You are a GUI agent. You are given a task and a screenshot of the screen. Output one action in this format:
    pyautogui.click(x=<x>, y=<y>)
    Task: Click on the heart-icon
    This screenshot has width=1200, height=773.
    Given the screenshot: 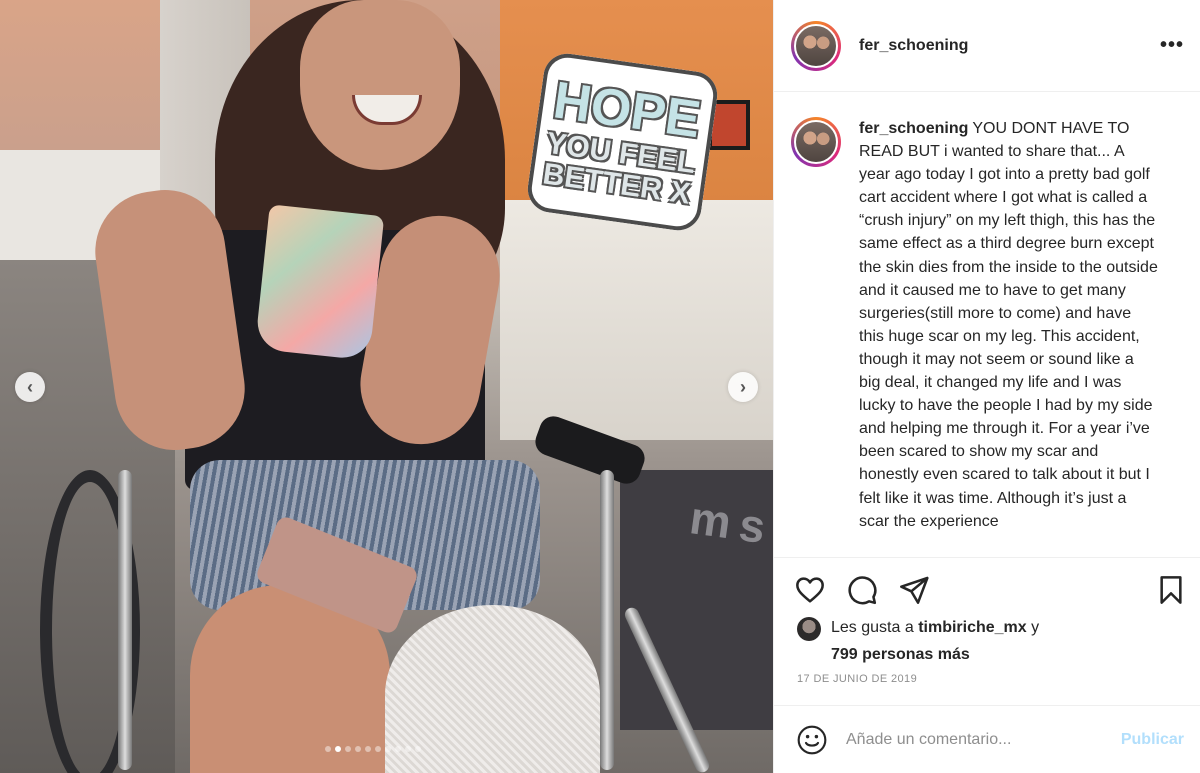 What is the action you would take?
    pyautogui.click(x=810, y=590)
    